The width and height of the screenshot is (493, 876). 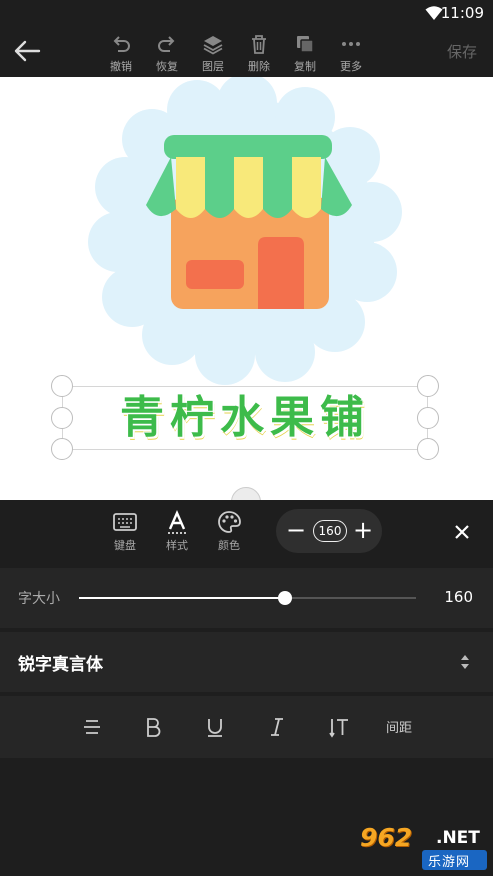 What do you see at coordinates (428, 418) in the screenshot?
I see `resize-handle-right` at bounding box center [428, 418].